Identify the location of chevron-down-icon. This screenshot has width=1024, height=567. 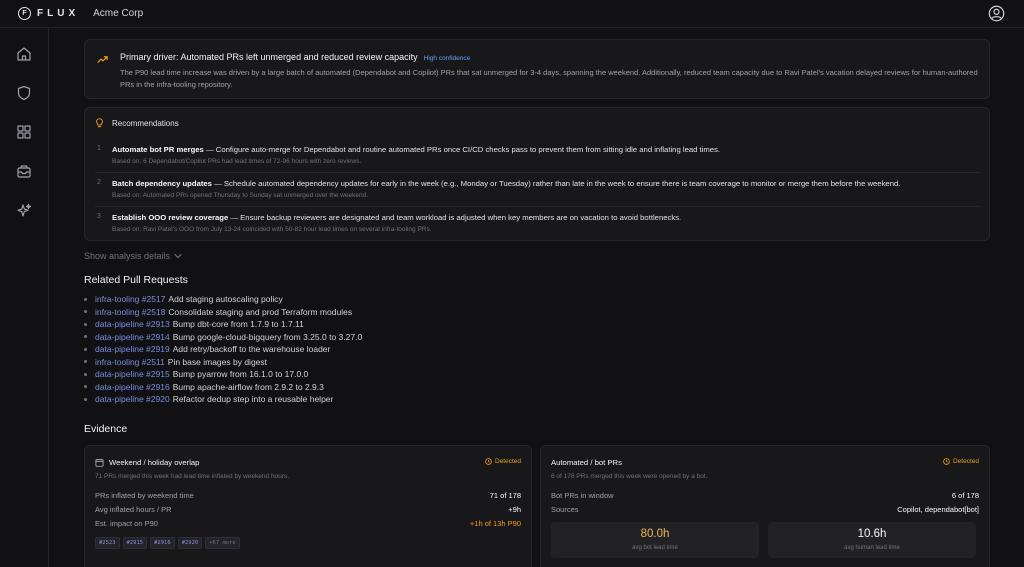
(178, 256).